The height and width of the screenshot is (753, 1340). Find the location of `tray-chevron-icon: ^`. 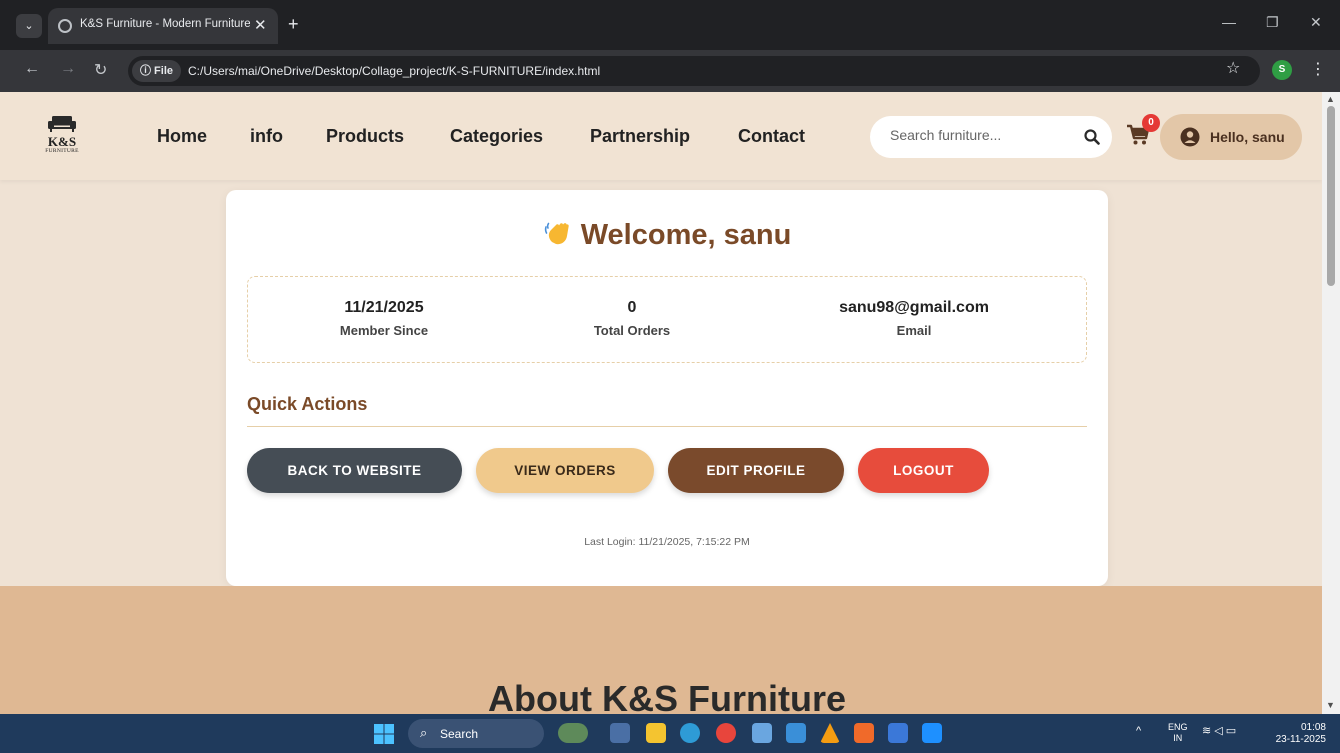

tray-chevron-icon: ^ is located at coordinates (1138, 731).